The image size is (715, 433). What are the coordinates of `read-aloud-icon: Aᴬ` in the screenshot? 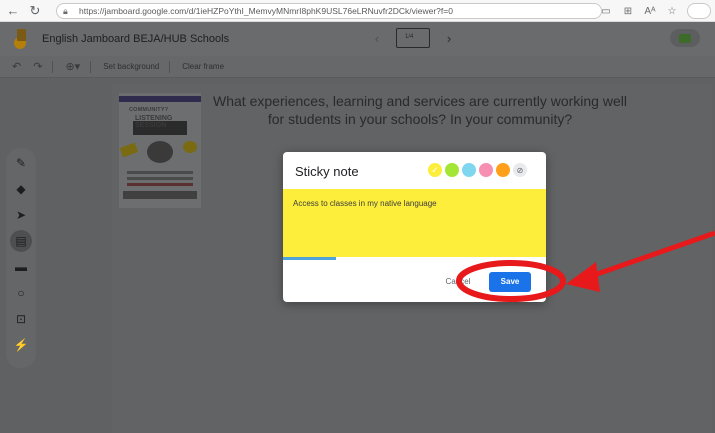 It's located at (650, 11).